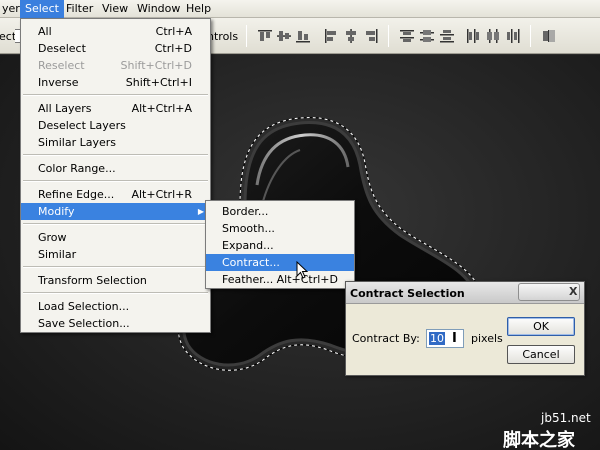 This screenshot has width=600, height=450. What do you see at coordinates (487, 338) in the screenshot?
I see `unit-label: pixels` at bounding box center [487, 338].